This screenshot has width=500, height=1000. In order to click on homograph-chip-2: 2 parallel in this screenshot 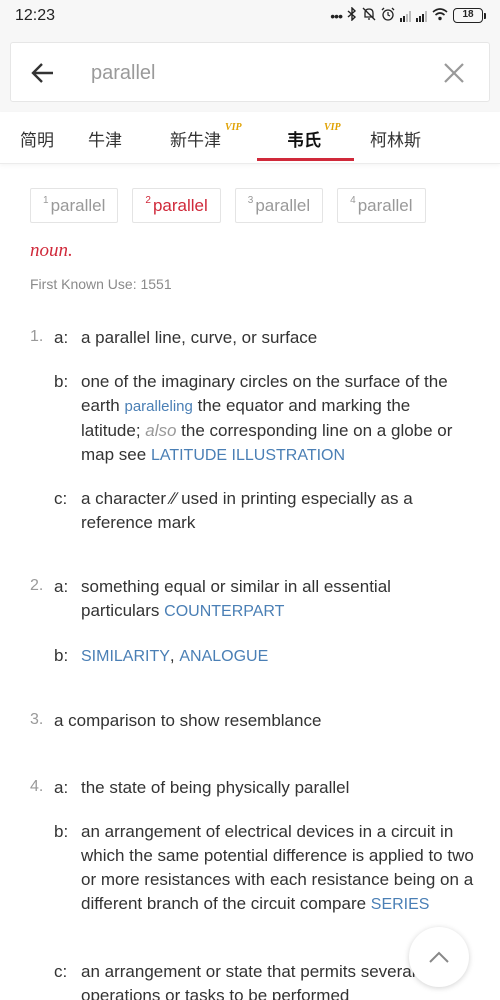, I will do `click(176, 205)`.